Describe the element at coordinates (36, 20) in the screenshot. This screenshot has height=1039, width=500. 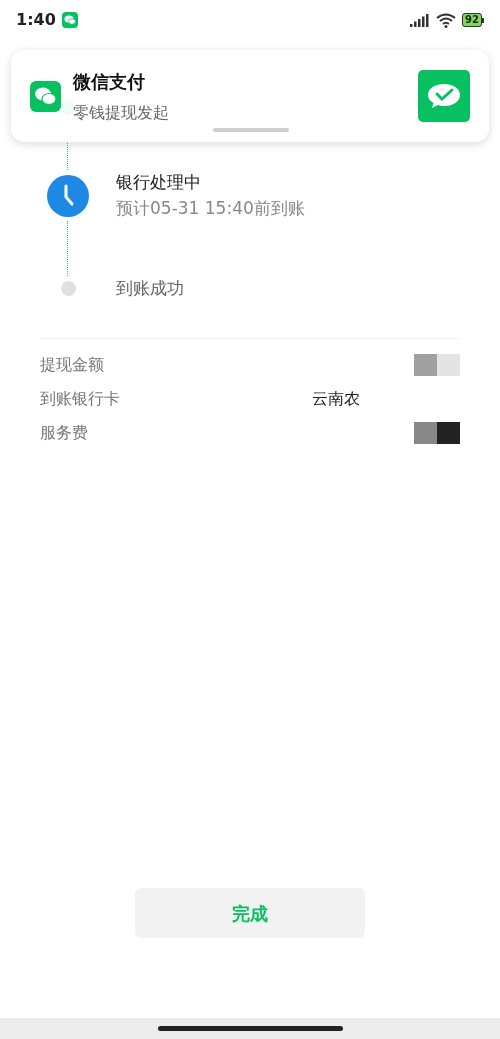
I see `clock-time: 1:40` at that location.